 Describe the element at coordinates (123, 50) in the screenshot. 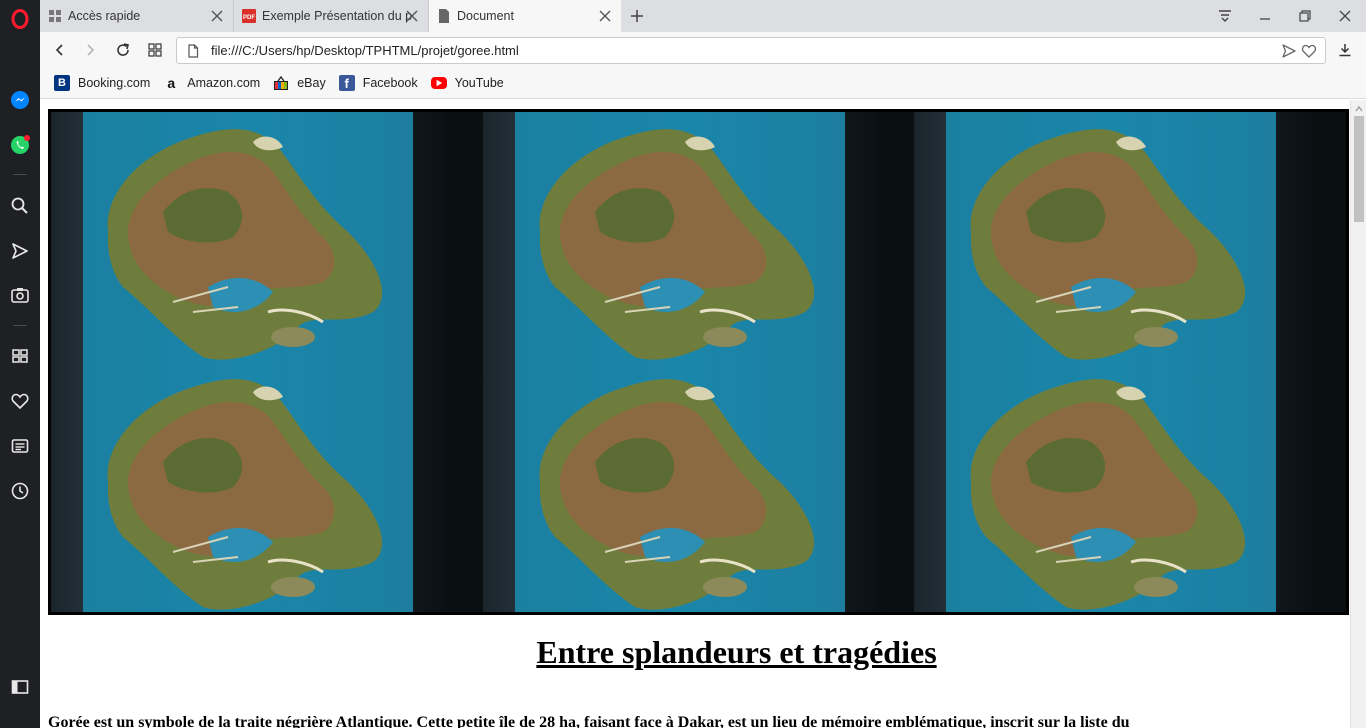

I see `reload-button` at that location.